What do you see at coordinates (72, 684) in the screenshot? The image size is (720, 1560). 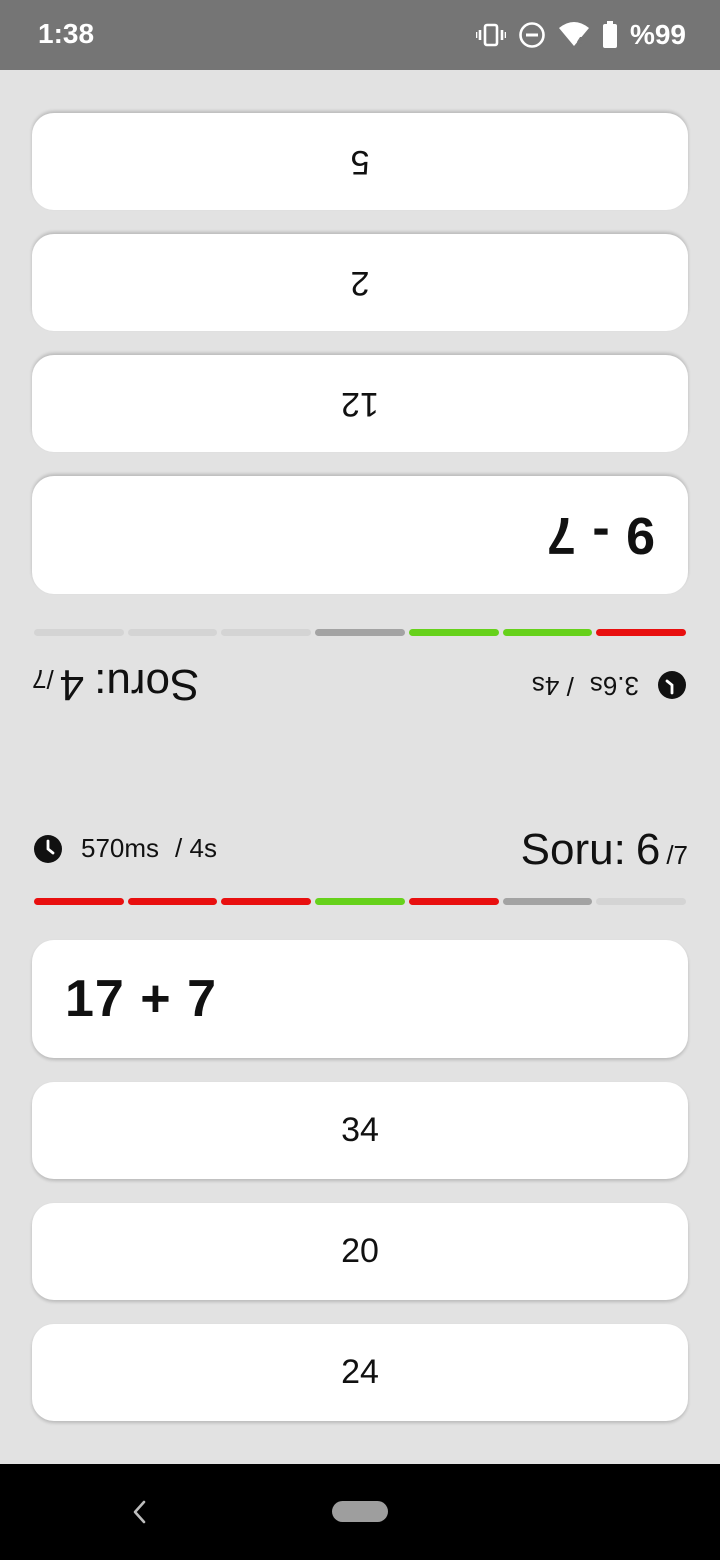 I see `question-number: 4` at bounding box center [72, 684].